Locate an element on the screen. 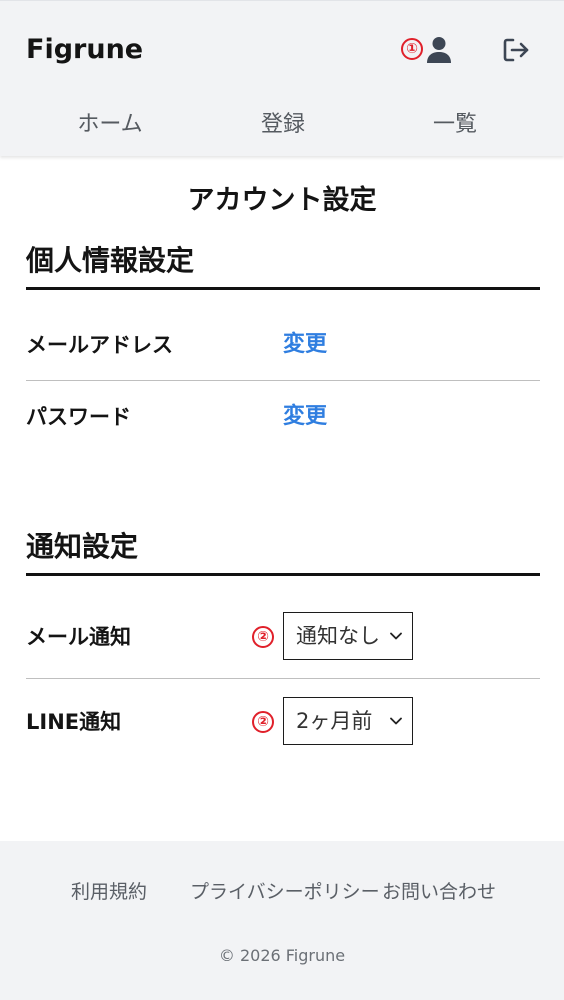 The height and width of the screenshot is (1000, 564). user-icon is located at coordinates (439, 50).